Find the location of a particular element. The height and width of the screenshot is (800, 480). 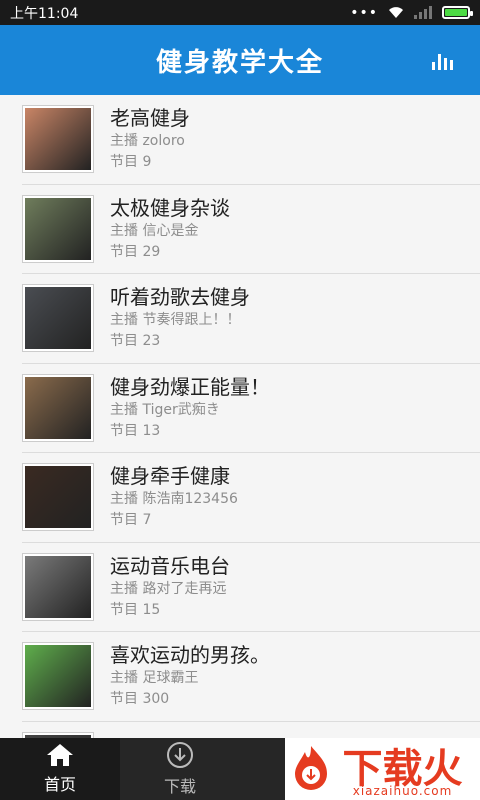

battery-icon is located at coordinates (457, 12).